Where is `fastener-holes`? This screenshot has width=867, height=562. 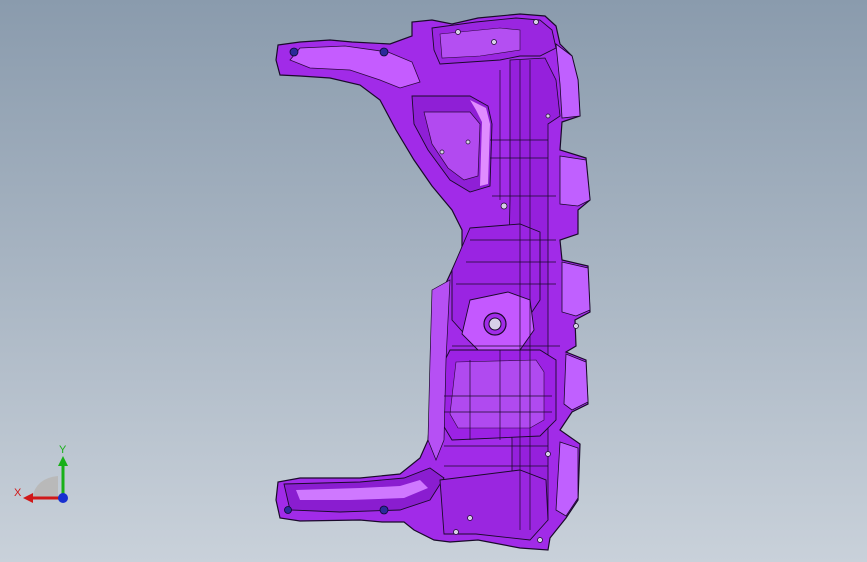 fastener-holes is located at coordinates (336, 281).